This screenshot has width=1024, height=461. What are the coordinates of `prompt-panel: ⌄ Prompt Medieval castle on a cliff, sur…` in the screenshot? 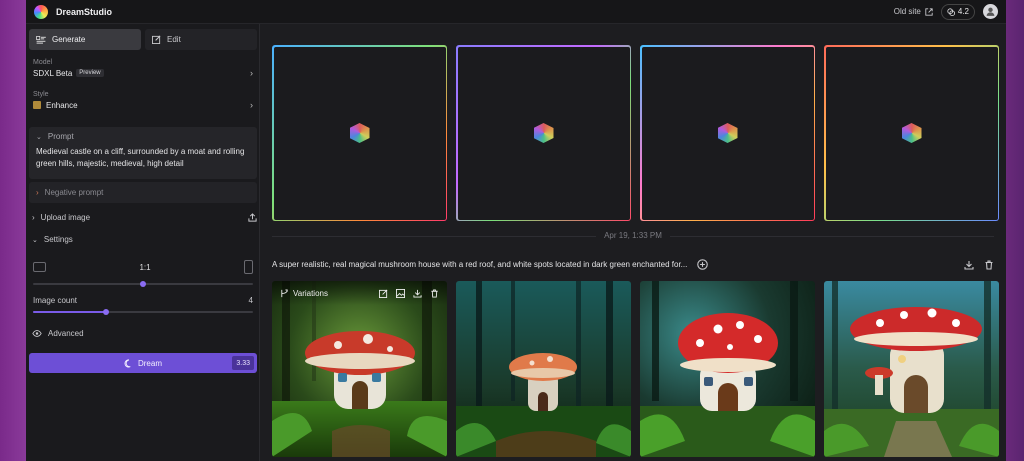 It's located at (143, 153).